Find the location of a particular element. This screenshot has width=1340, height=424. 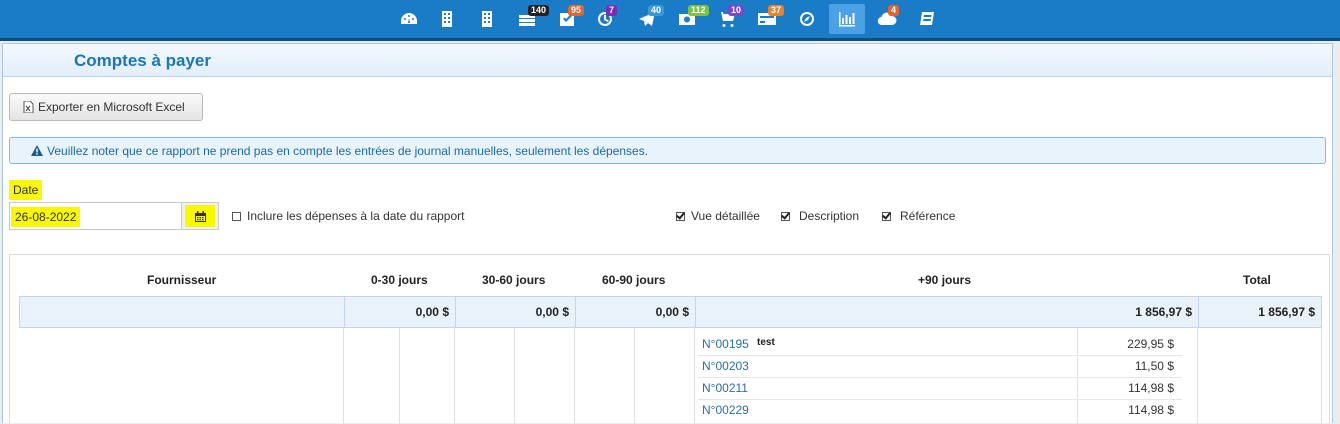

nav-cart: 10 is located at coordinates (727, 19).